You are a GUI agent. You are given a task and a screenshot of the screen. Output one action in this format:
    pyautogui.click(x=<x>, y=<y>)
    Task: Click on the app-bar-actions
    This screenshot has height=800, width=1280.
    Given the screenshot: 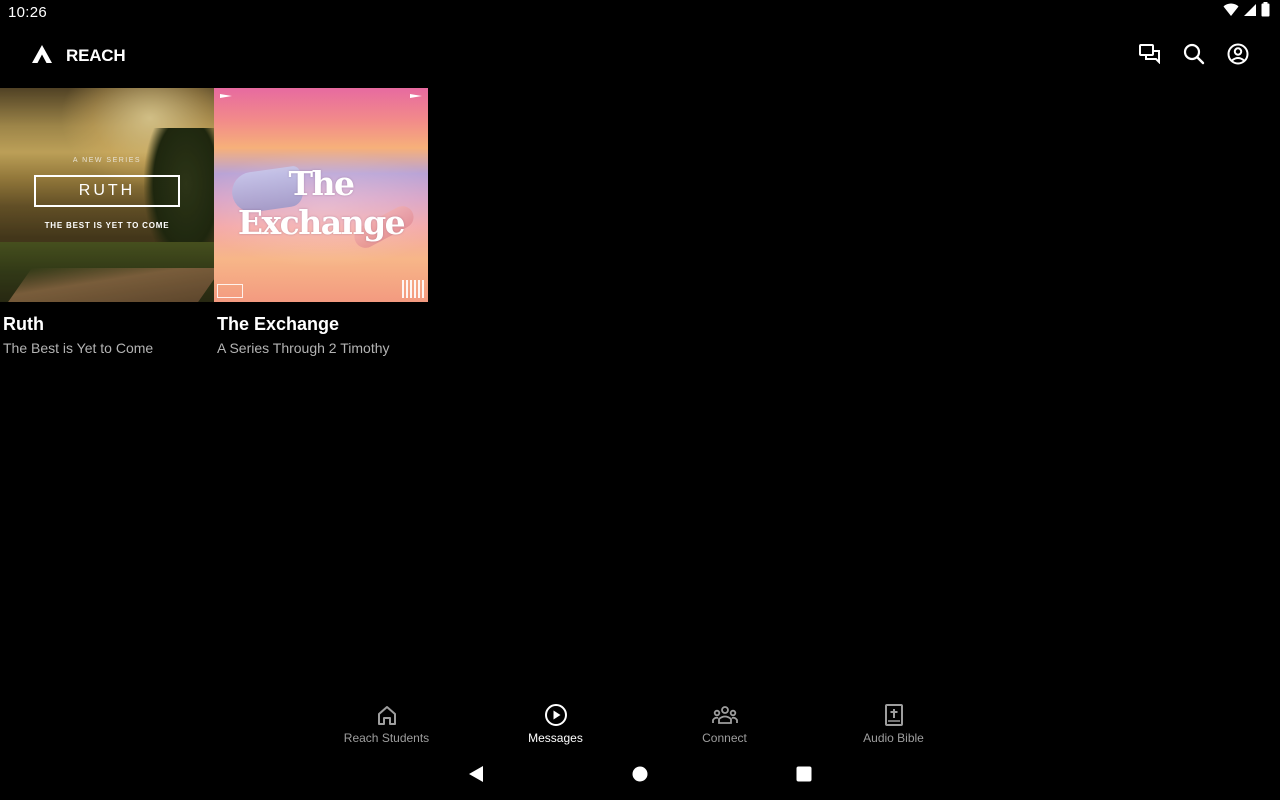 What is the action you would take?
    pyautogui.click(x=1194, y=56)
    